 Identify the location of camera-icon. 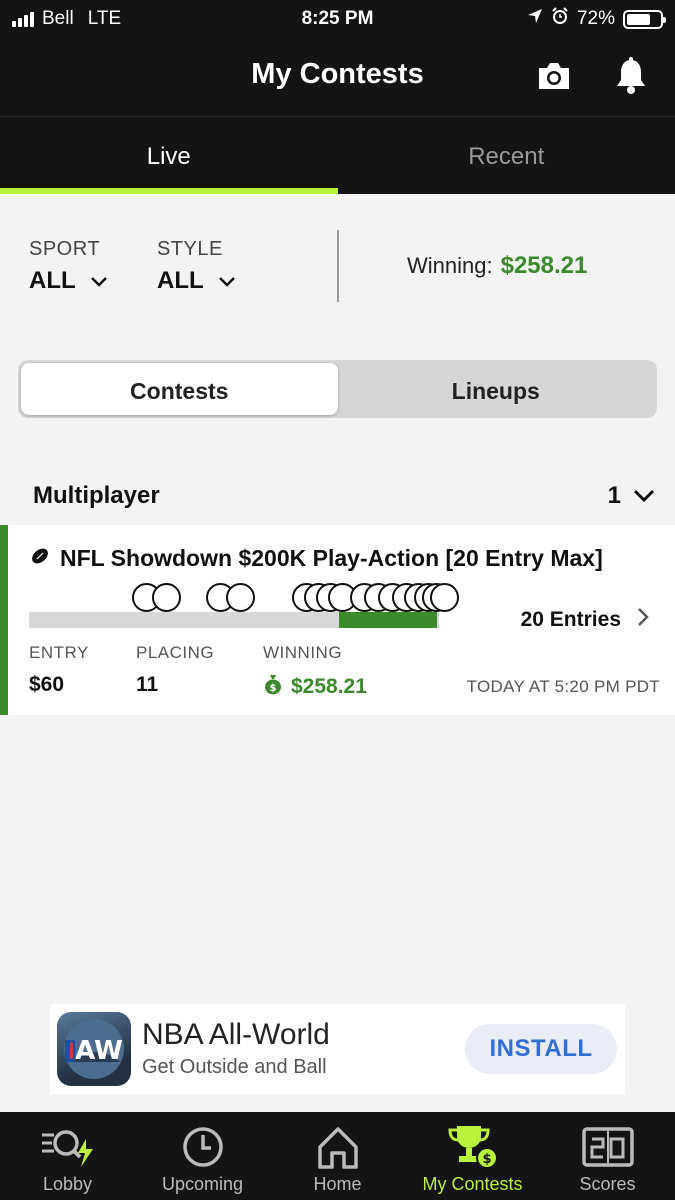
(554, 76).